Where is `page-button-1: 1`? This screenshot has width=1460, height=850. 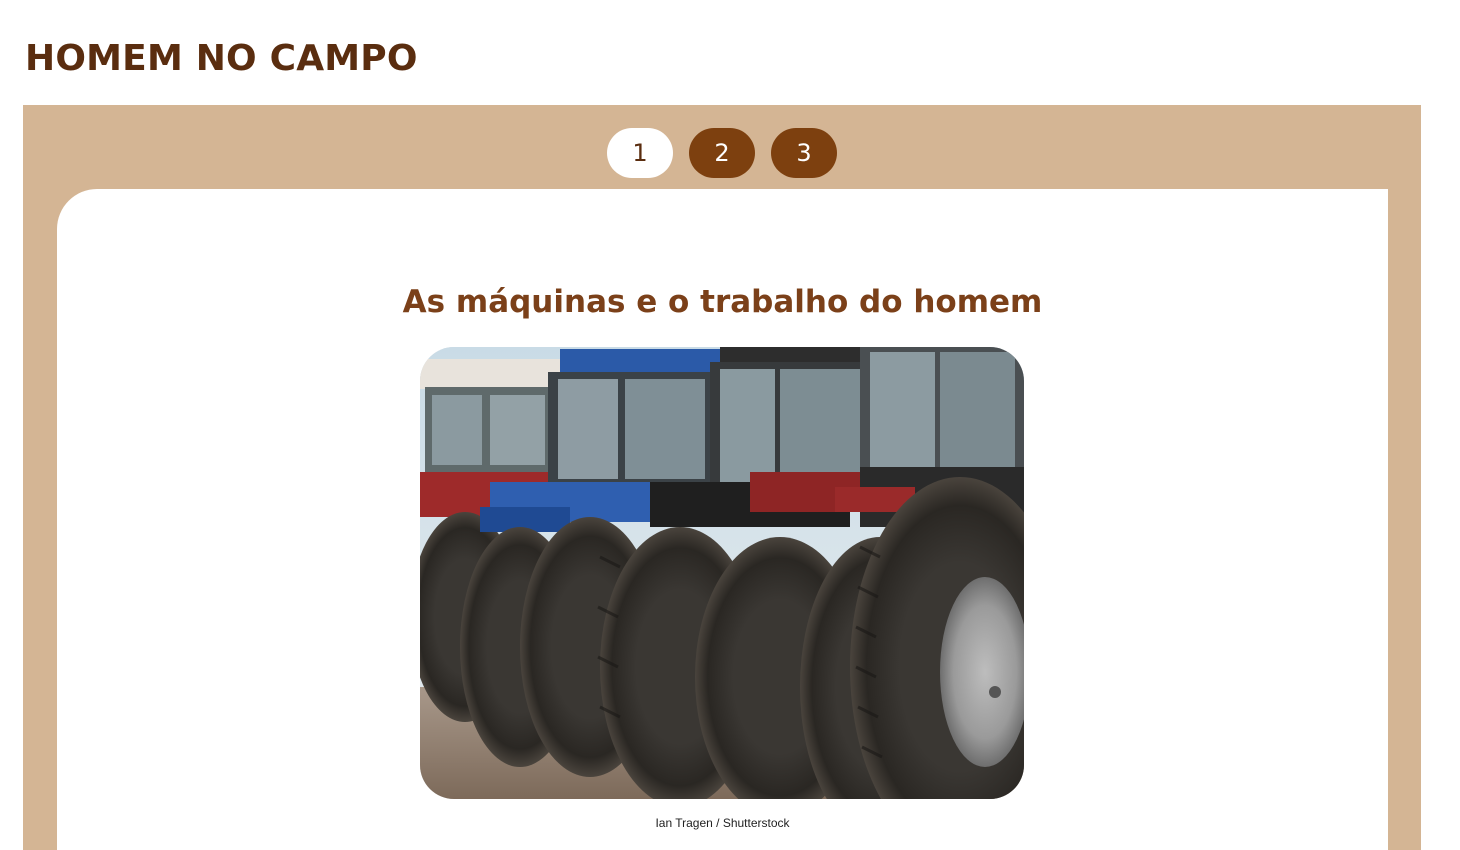
page-button-1: 1 is located at coordinates (640, 153).